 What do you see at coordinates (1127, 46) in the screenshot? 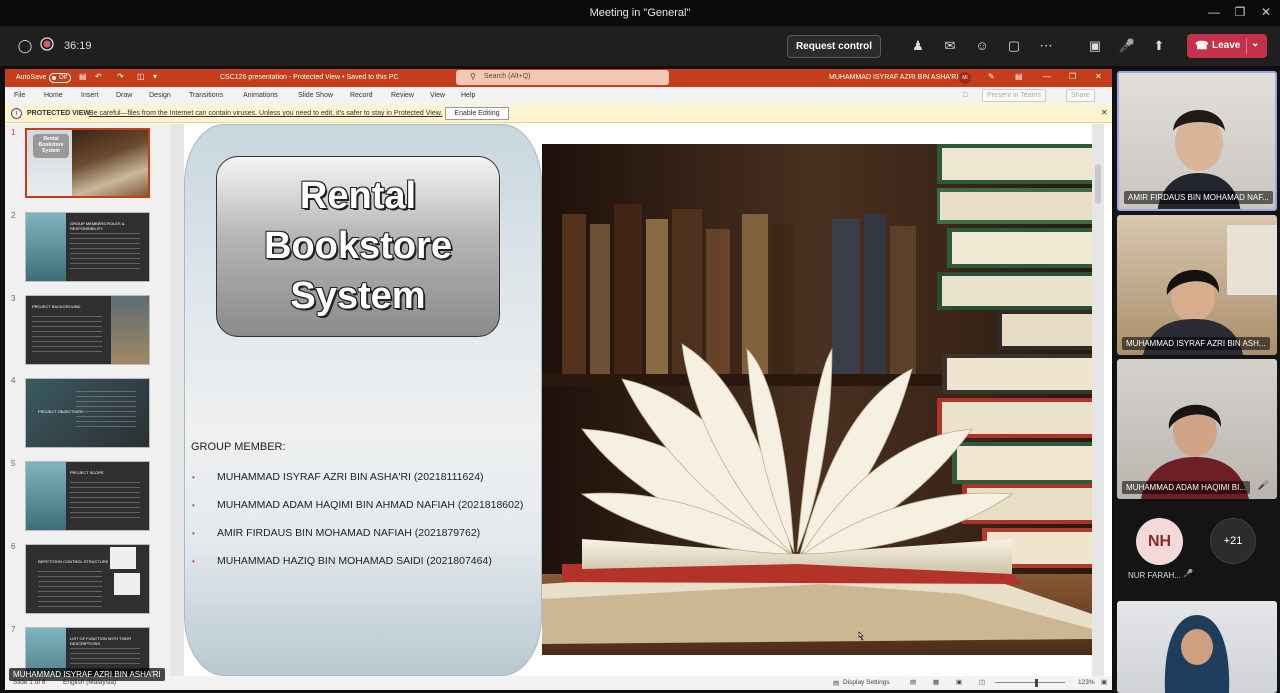
I see `mic-off-icon: 🎤` at bounding box center [1127, 46].